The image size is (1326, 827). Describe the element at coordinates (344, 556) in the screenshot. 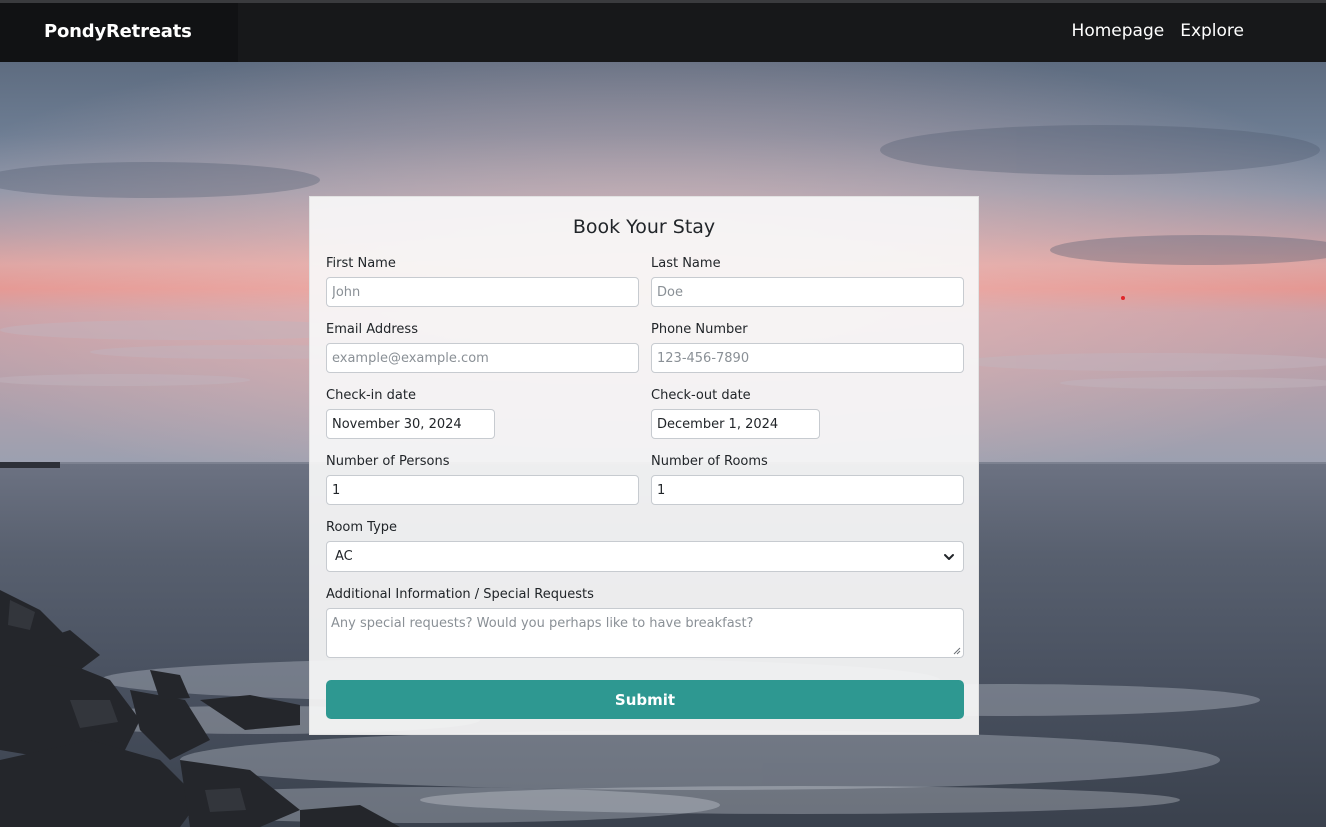

I see `room-type-selected-value: AC` at that location.